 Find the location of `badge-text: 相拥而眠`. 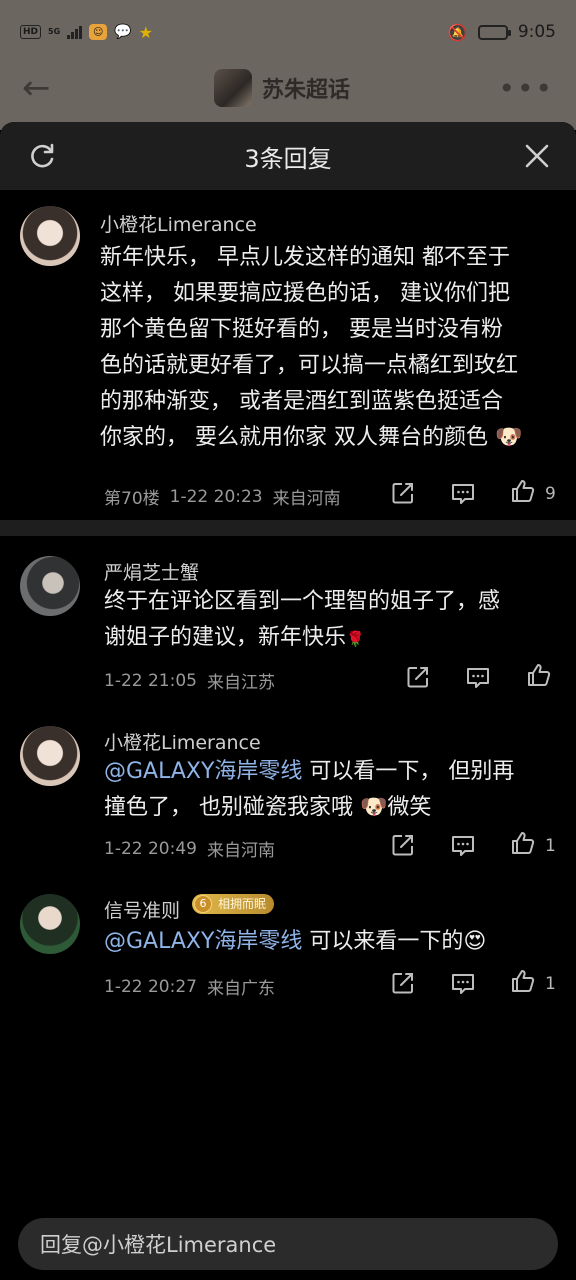

badge-text: 相拥而眠 is located at coordinates (242, 904).